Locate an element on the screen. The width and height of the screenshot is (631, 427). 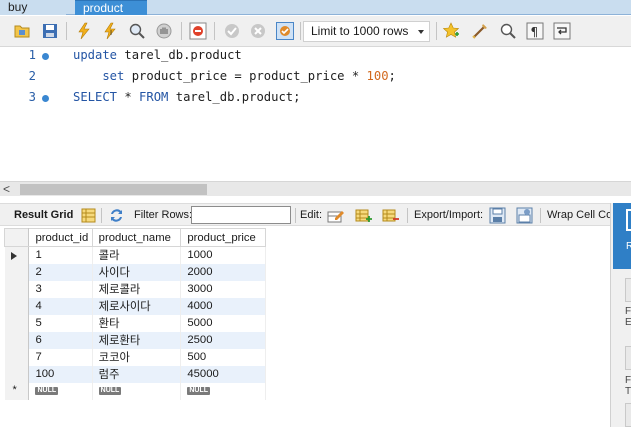
cell-product-id: 5 is located at coordinates (60, 323).